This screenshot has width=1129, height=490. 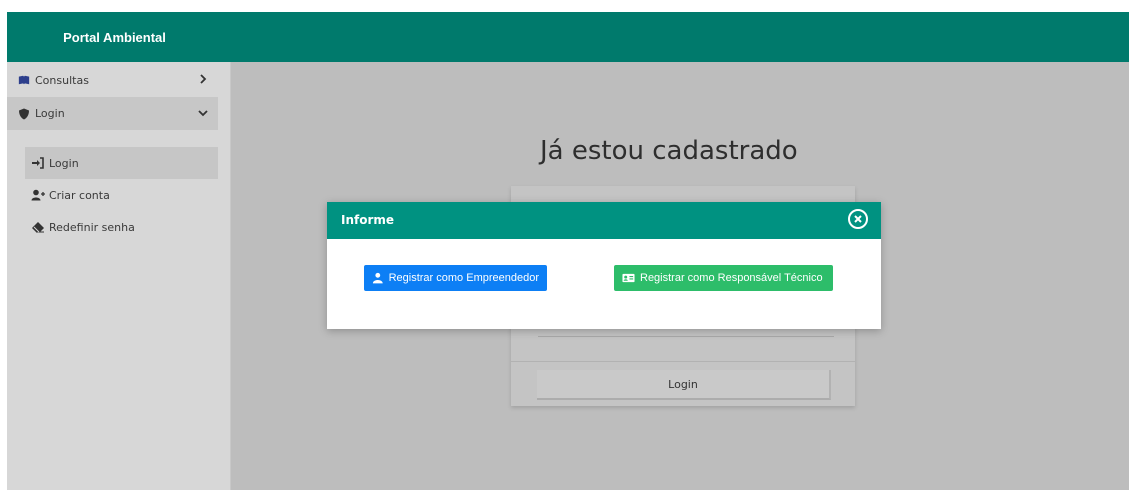 What do you see at coordinates (568, 37) in the screenshot?
I see `top-navbar: Portal Ambiental` at bounding box center [568, 37].